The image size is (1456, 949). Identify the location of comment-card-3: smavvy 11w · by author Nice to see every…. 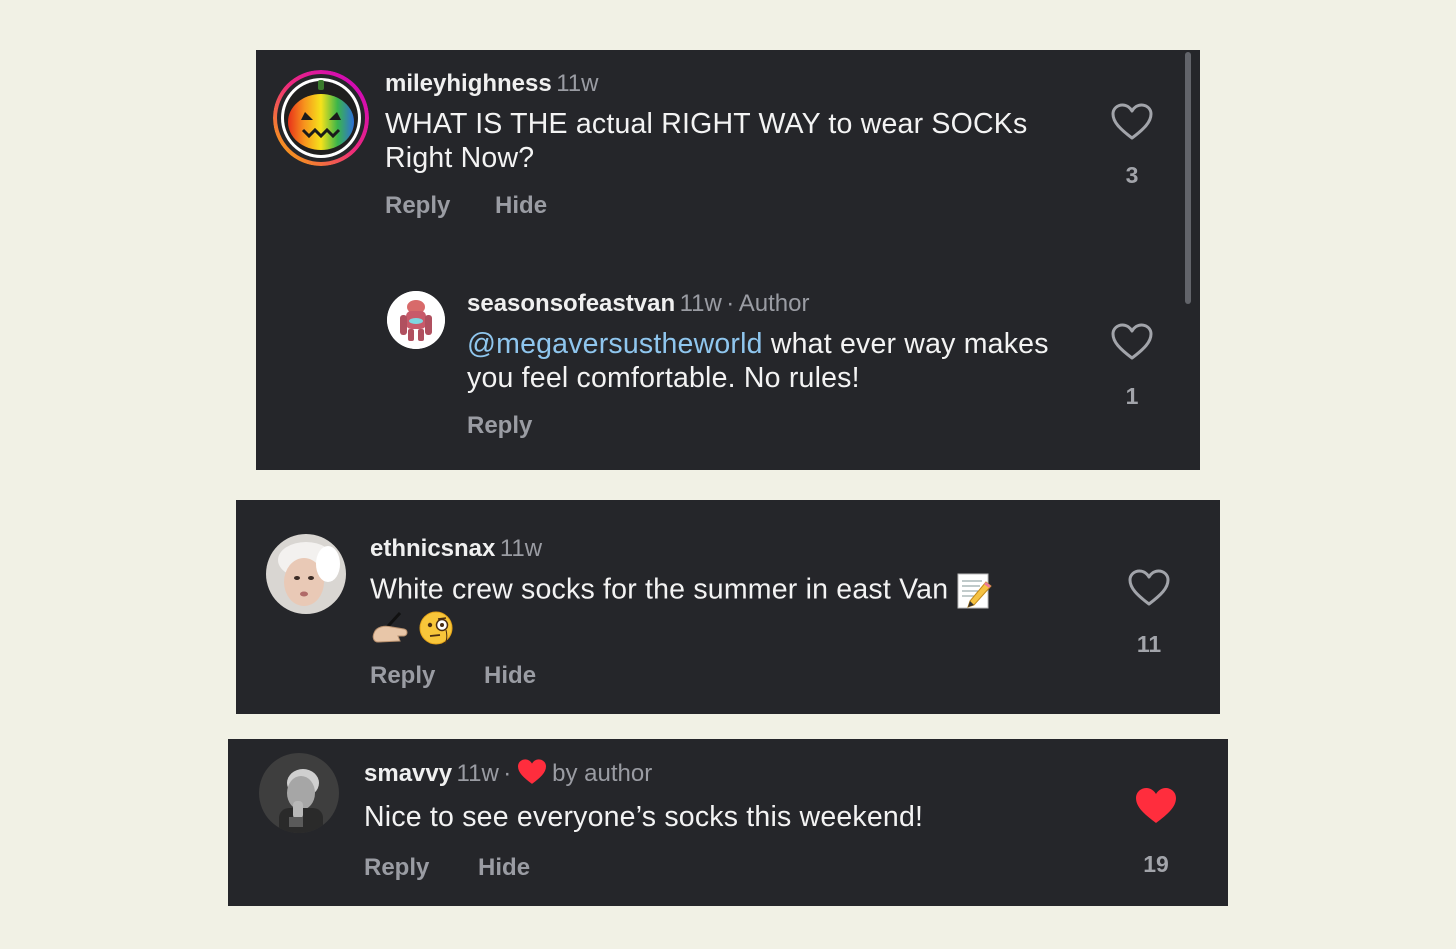
(728, 822).